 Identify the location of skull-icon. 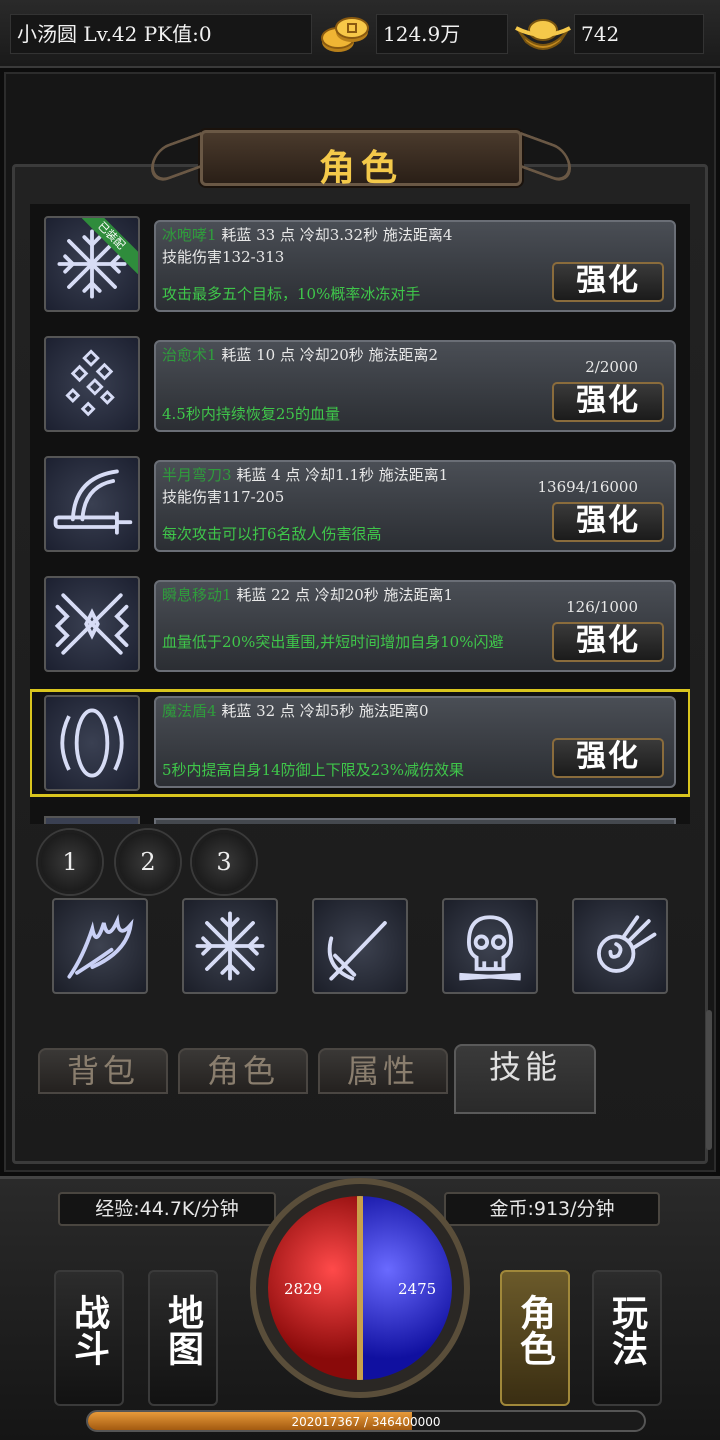
(490, 948).